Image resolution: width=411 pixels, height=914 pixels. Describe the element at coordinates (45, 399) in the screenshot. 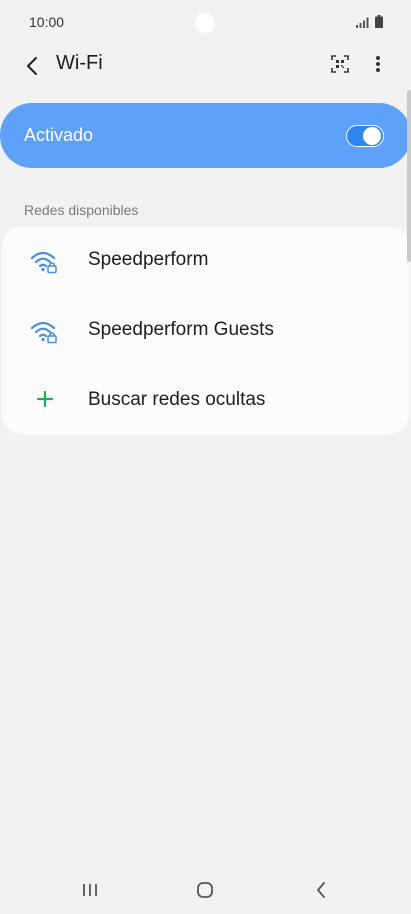

I see `plus-icon` at that location.